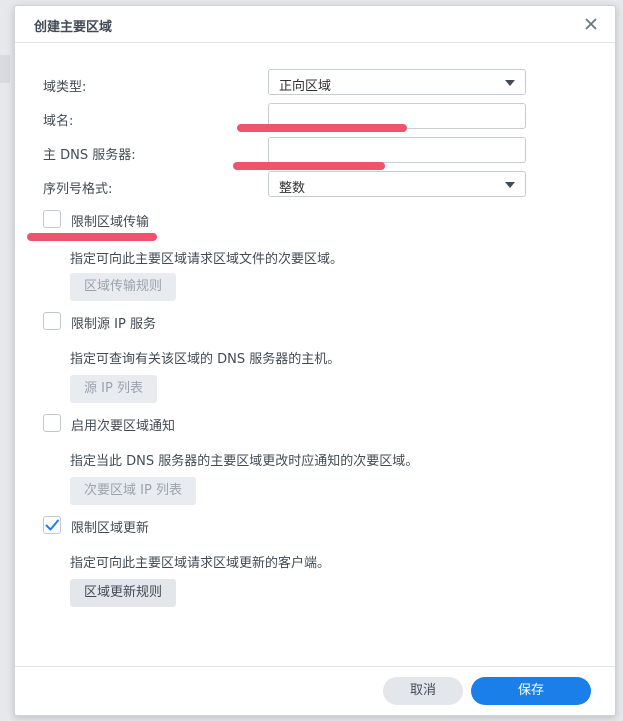  Describe the element at coordinates (244, 461) in the screenshot. I see `secondary-zone-notify-description: 指定当此 DNS 服务器的主要区域更改时应通知的次要区域。` at that location.